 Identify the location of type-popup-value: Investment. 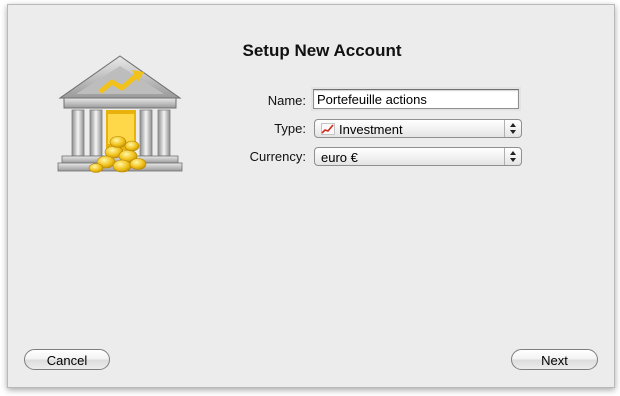
(362, 129).